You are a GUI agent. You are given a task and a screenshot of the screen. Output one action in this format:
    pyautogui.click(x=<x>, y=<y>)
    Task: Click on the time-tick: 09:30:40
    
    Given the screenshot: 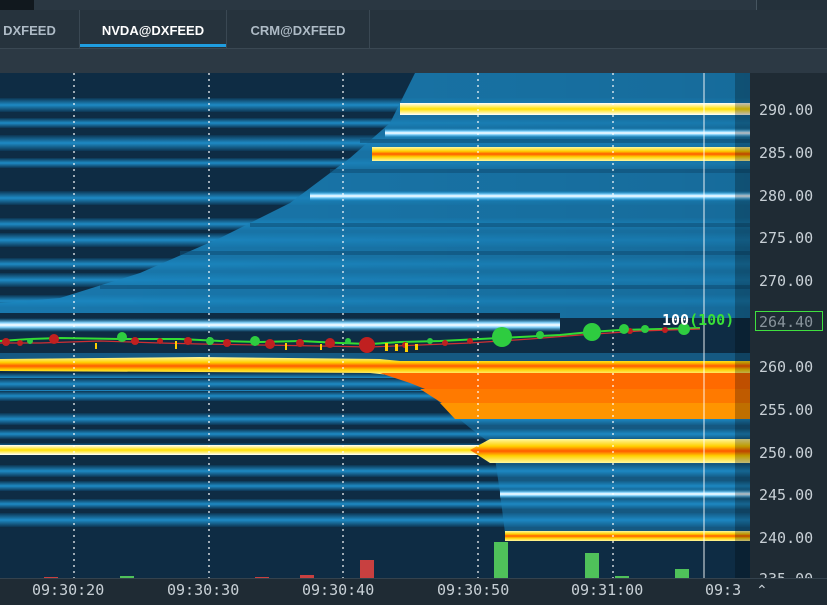 What is the action you would take?
    pyautogui.click(x=338, y=590)
    